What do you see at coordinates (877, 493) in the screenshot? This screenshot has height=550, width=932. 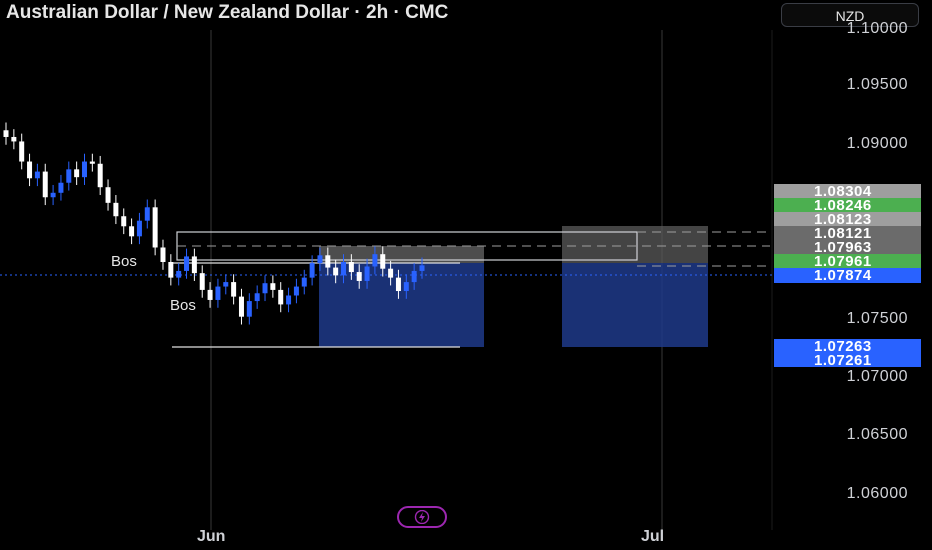 I see `price-axis-label: 1.06000` at bounding box center [877, 493].